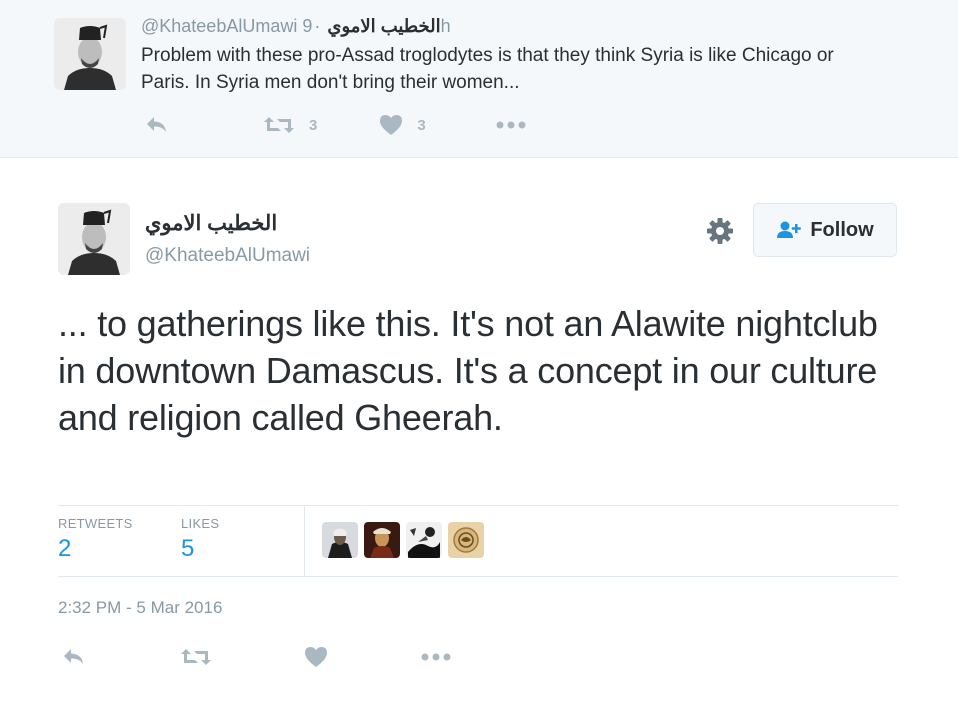  Describe the element at coordinates (140, 608) in the screenshot. I see `tweet-timestamp: 2:32 PM - 5 Mar 2016` at that location.